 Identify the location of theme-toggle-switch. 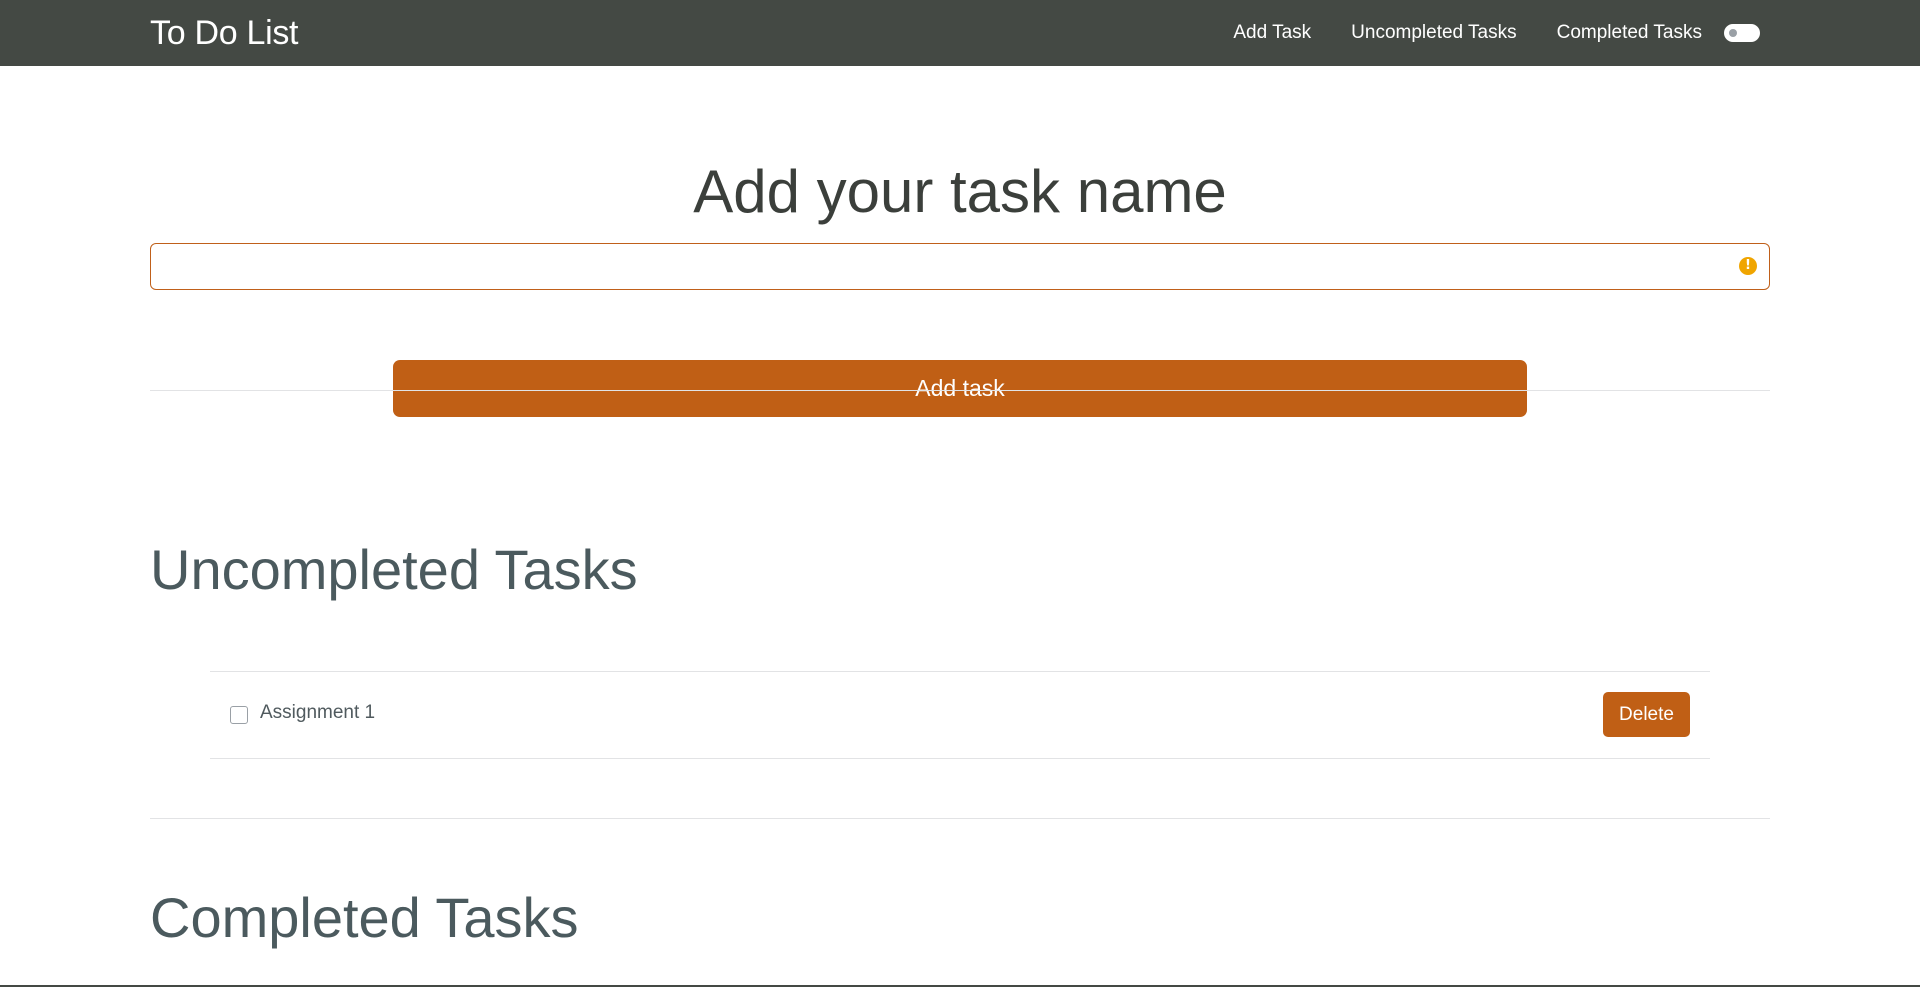
(1742, 33).